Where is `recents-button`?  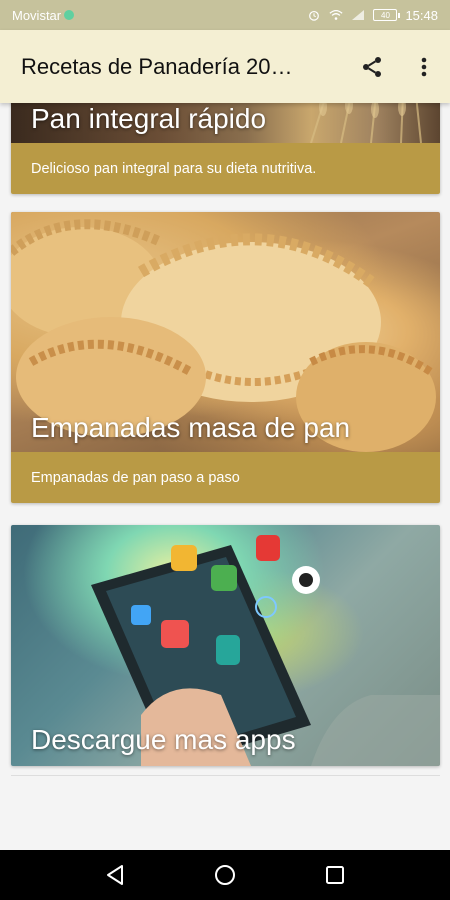 recents-button is located at coordinates (335, 875).